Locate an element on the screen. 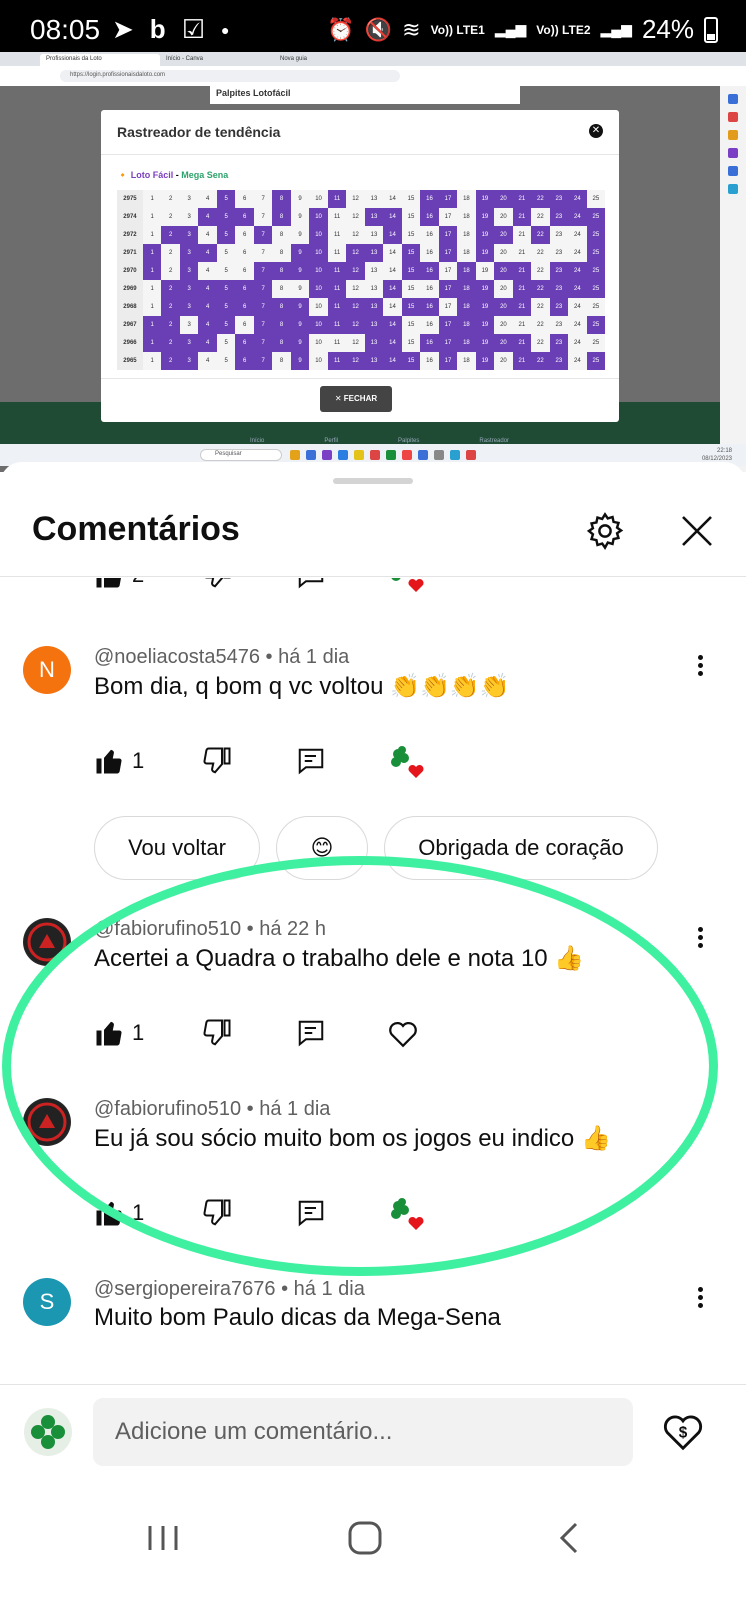 This screenshot has height=1600, width=746. home-button is located at coordinates (365, 1538).